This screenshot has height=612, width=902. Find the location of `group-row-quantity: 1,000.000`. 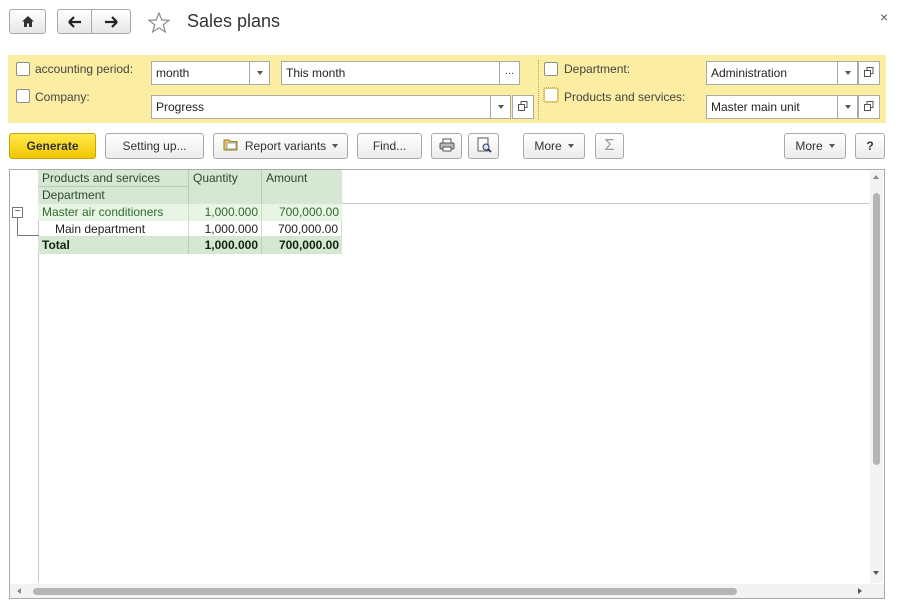

group-row-quantity: 1,000.000 is located at coordinates (224, 212).